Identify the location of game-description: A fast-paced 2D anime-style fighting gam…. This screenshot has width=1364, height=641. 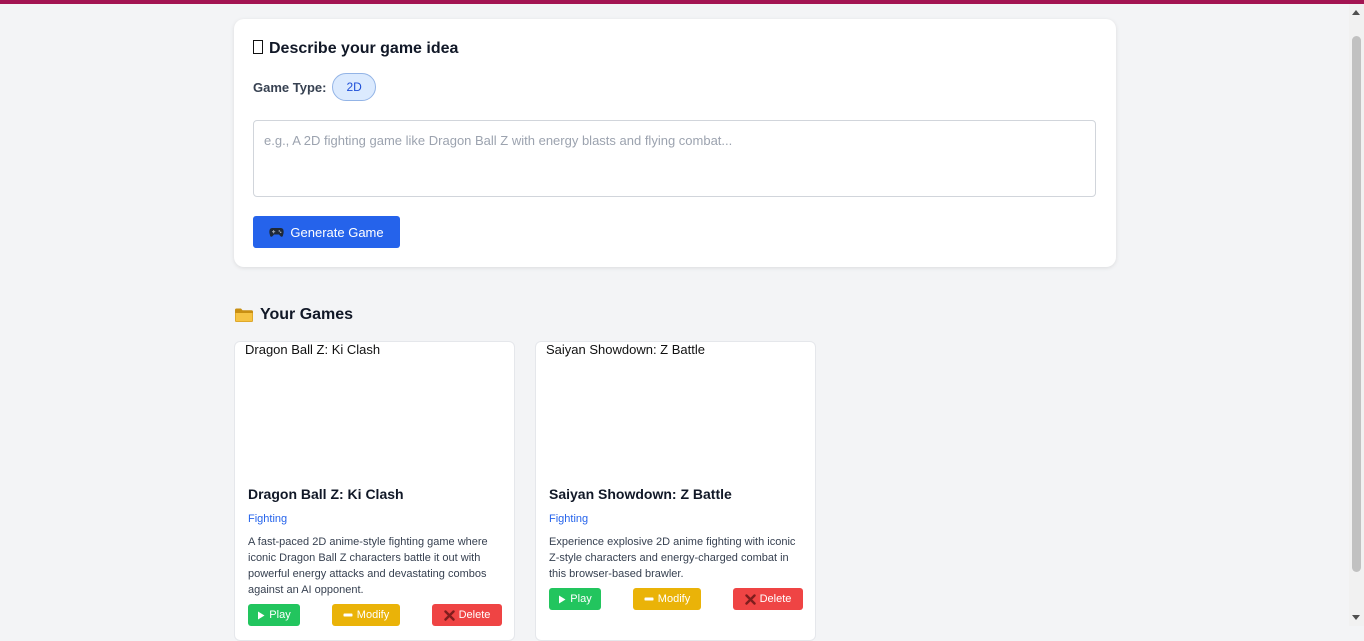
(368, 566).